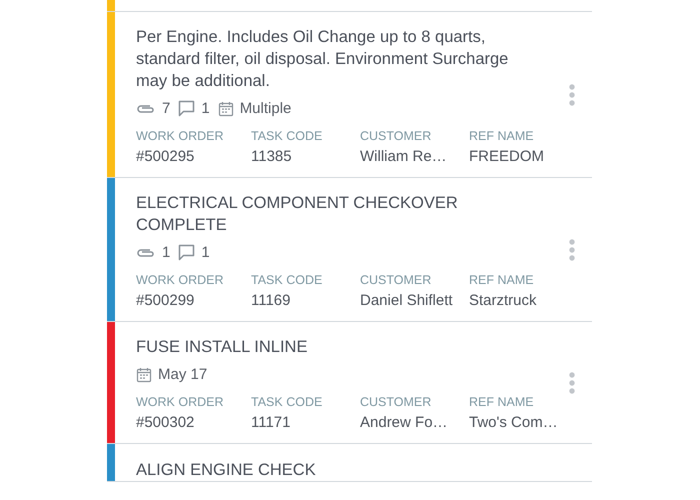 Image resolution: width=700 pixels, height=500 pixels. Describe the element at coordinates (166, 252) in the screenshot. I see `attachments-count: 1` at that location.